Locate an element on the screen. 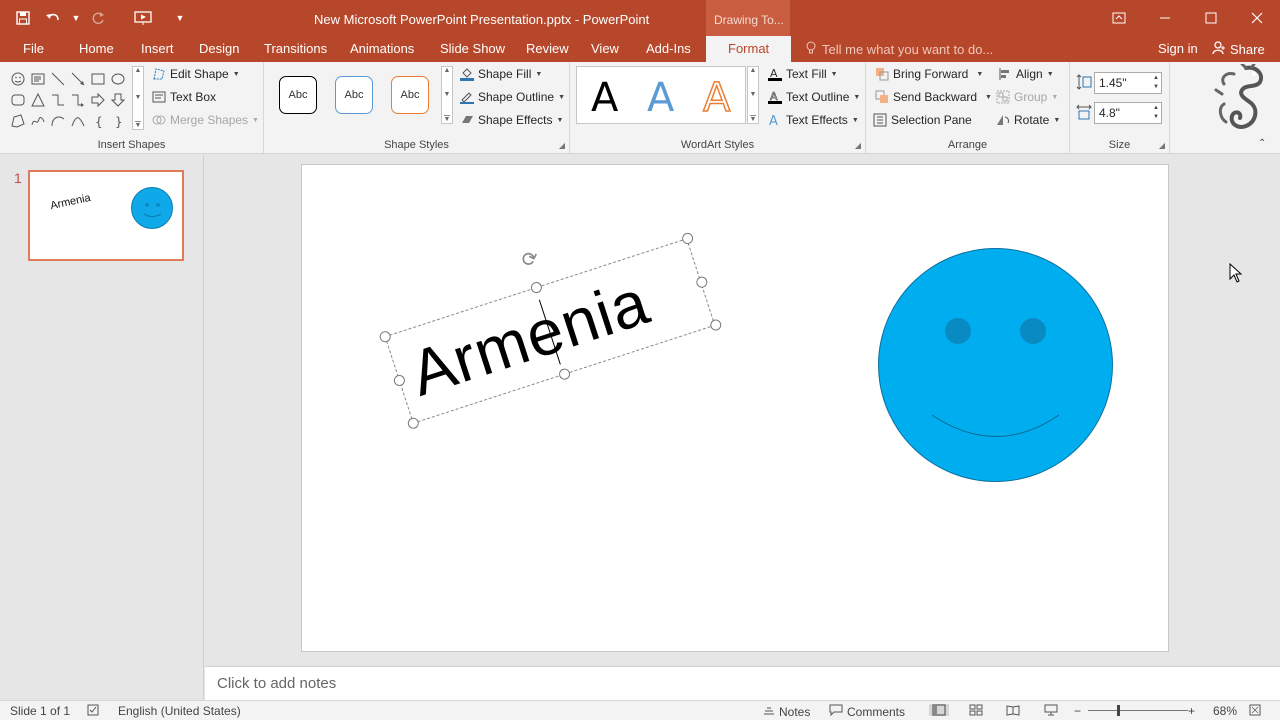 The height and width of the screenshot is (720, 1280). tab-insert: Insert is located at coordinates (157, 48).